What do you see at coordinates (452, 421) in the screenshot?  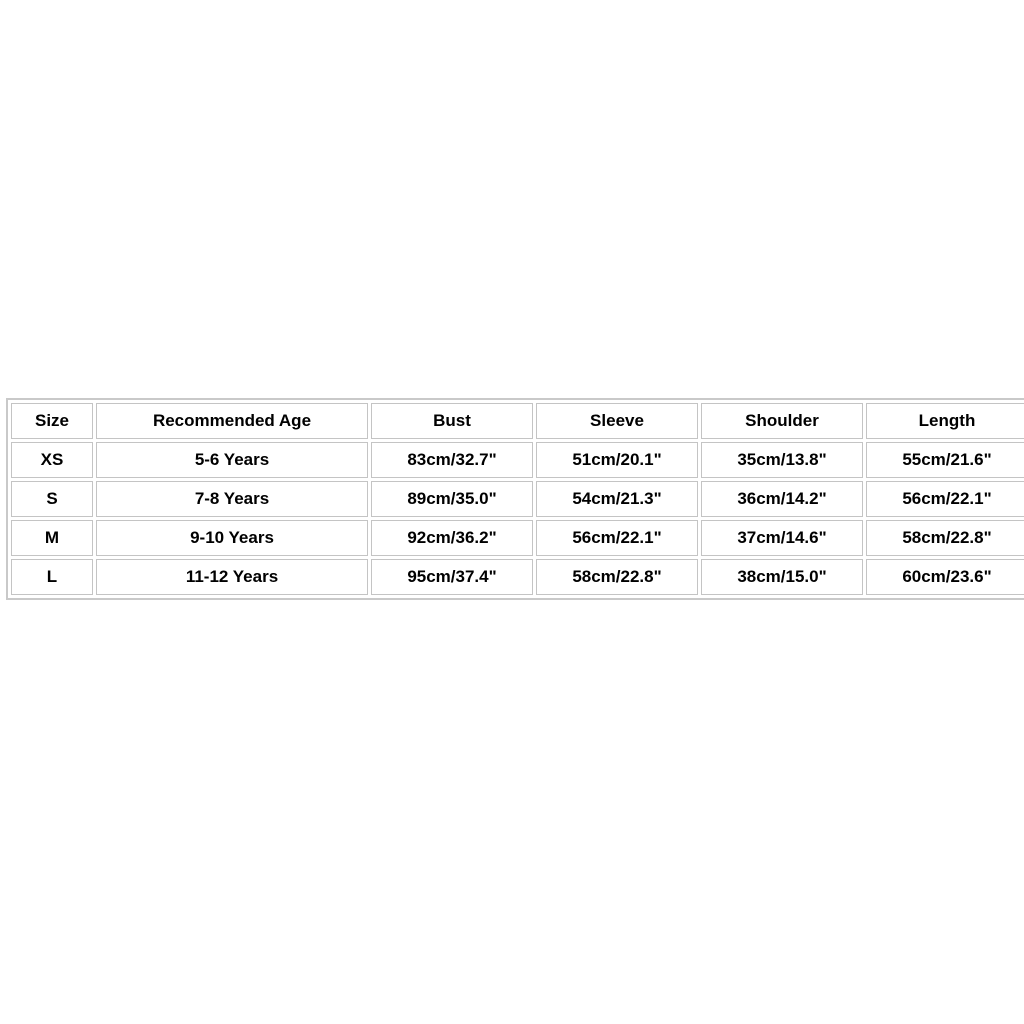 I see `column-header-bust: Bust` at bounding box center [452, 421].